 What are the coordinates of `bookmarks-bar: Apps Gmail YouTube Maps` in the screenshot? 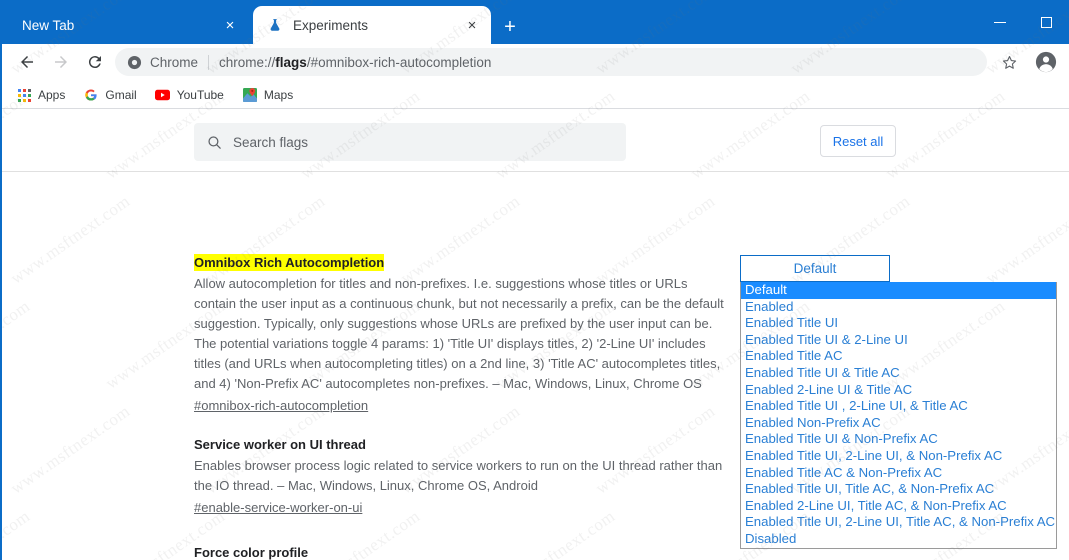 It's located at (534, 95).